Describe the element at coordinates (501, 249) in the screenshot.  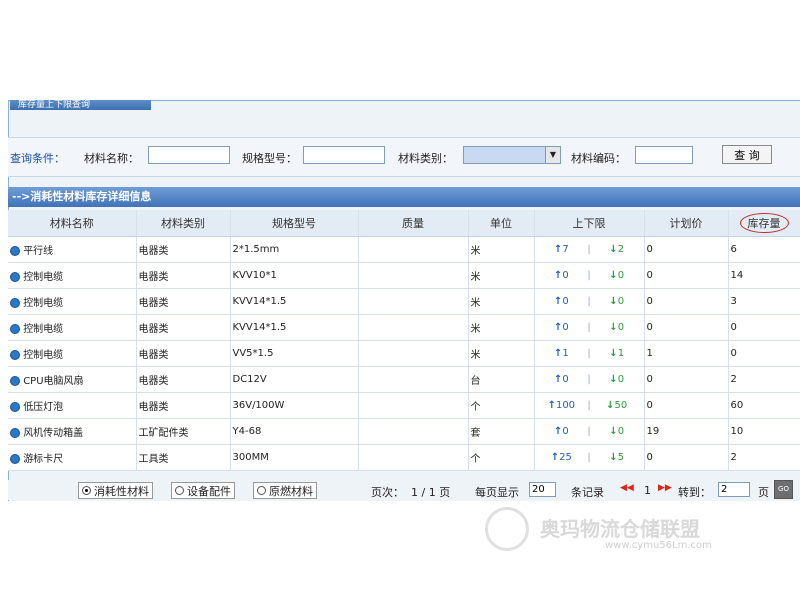
I see `cell-unit: 米` at that location.